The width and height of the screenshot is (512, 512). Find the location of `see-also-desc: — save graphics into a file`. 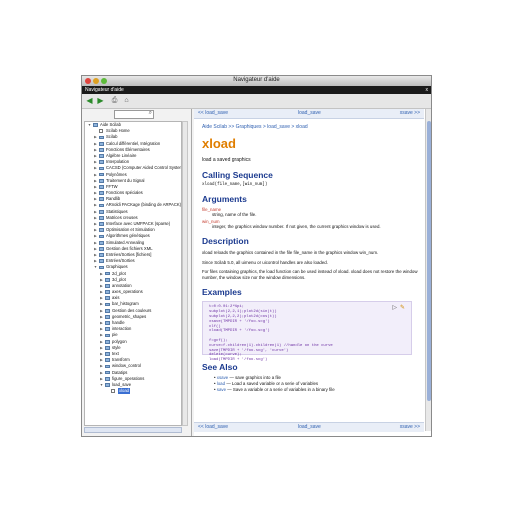

see-also-desc: — save graphics into a file is located at coordinates (255, 378).